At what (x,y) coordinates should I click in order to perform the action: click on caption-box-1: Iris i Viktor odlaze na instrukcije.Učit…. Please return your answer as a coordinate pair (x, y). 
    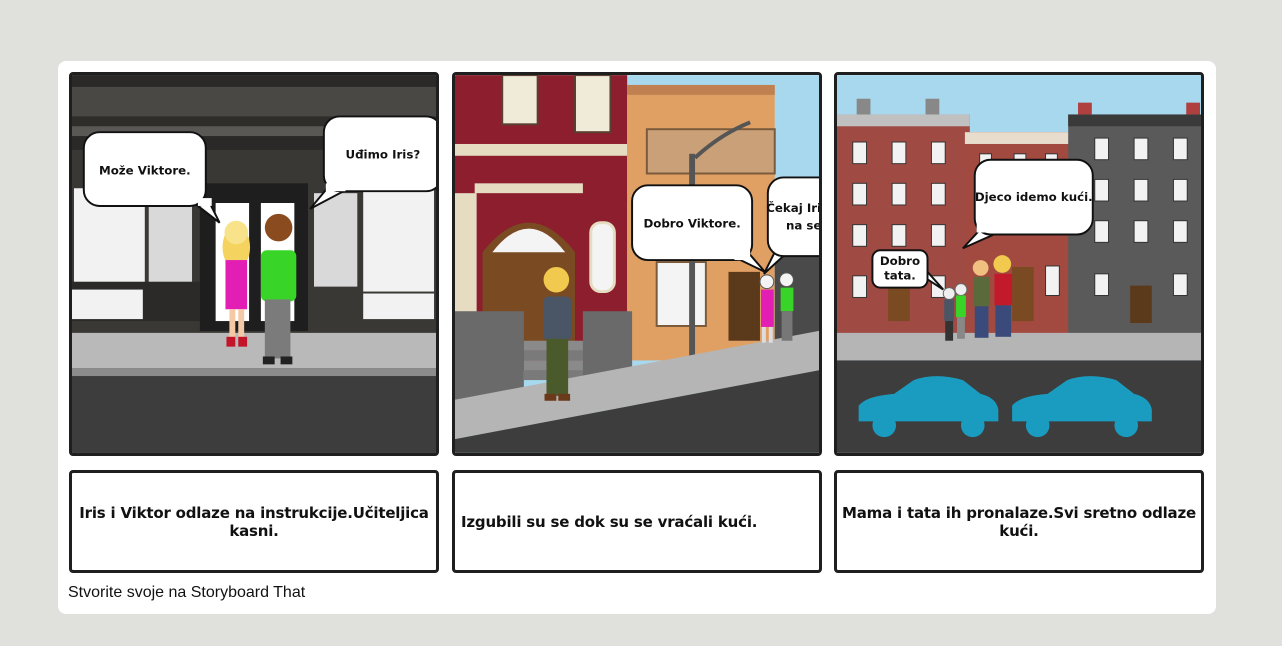
    Looking at the image, I should click on (254, 521).